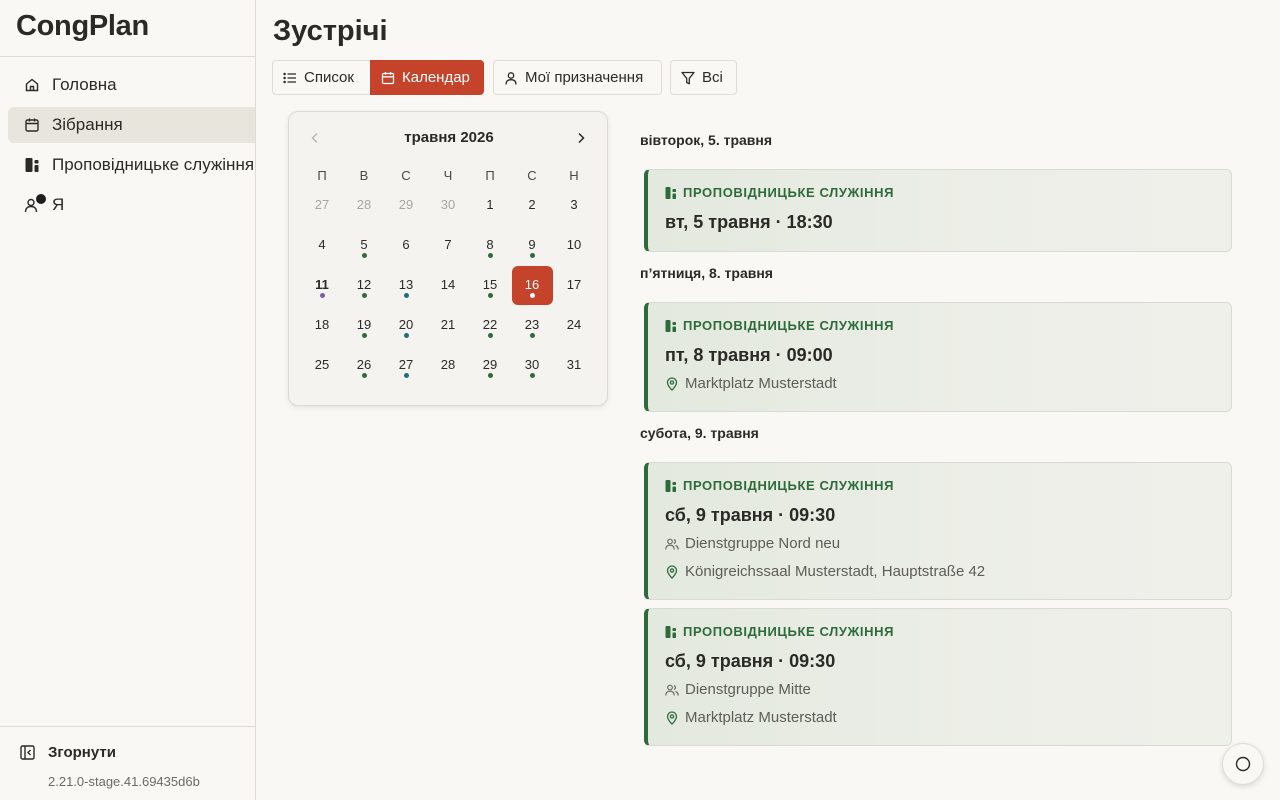  I want to click on collapse-sidebar-button: Згорнути, so click(68, 752).